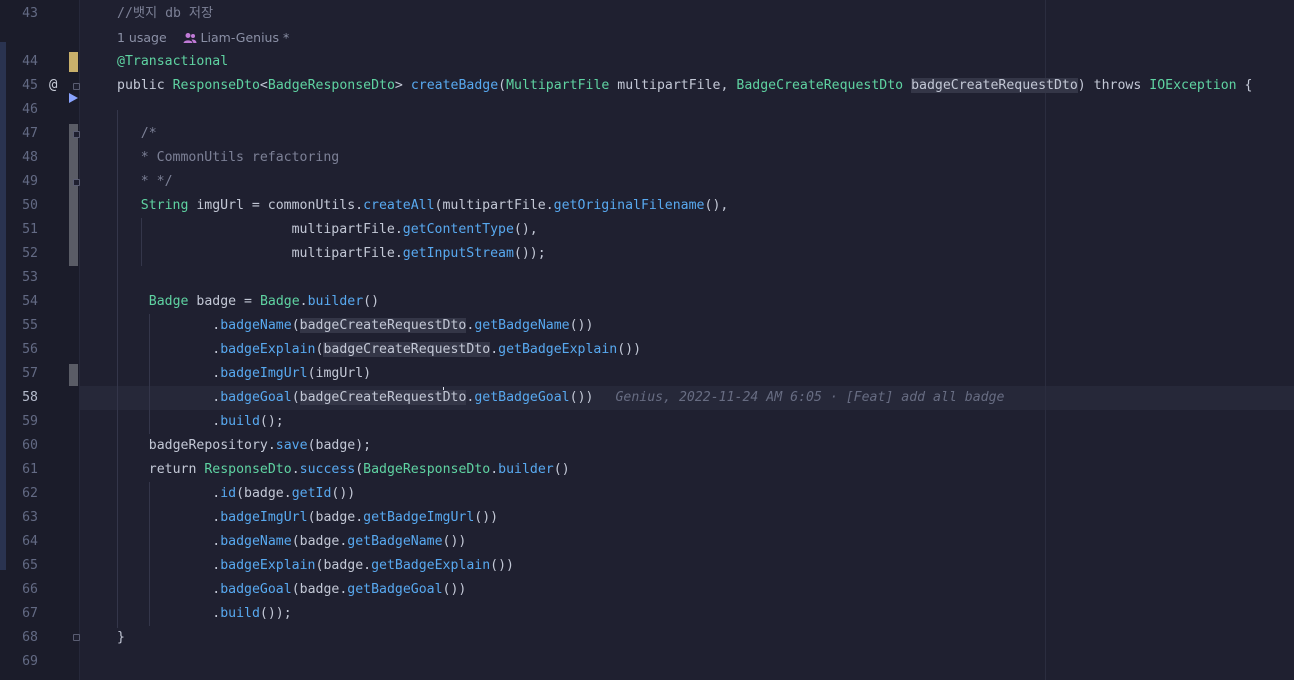 This screenshot has height=680, width=1294. What do you see at coordinates (23, 566) in the screenshot?
I see `line-number: 65` at bounding box center [23, 566].